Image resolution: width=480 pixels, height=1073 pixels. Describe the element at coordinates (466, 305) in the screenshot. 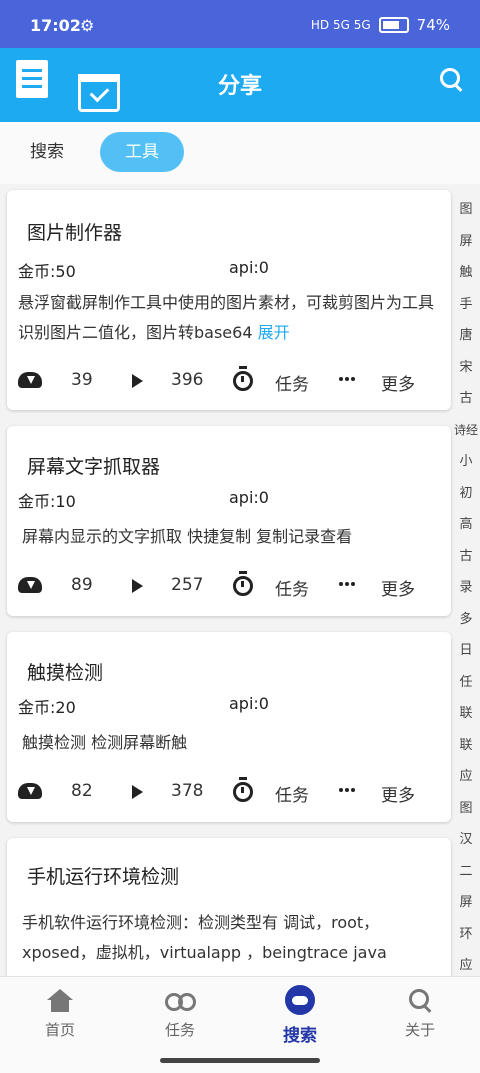

I see `index-letter: 手` at that location.